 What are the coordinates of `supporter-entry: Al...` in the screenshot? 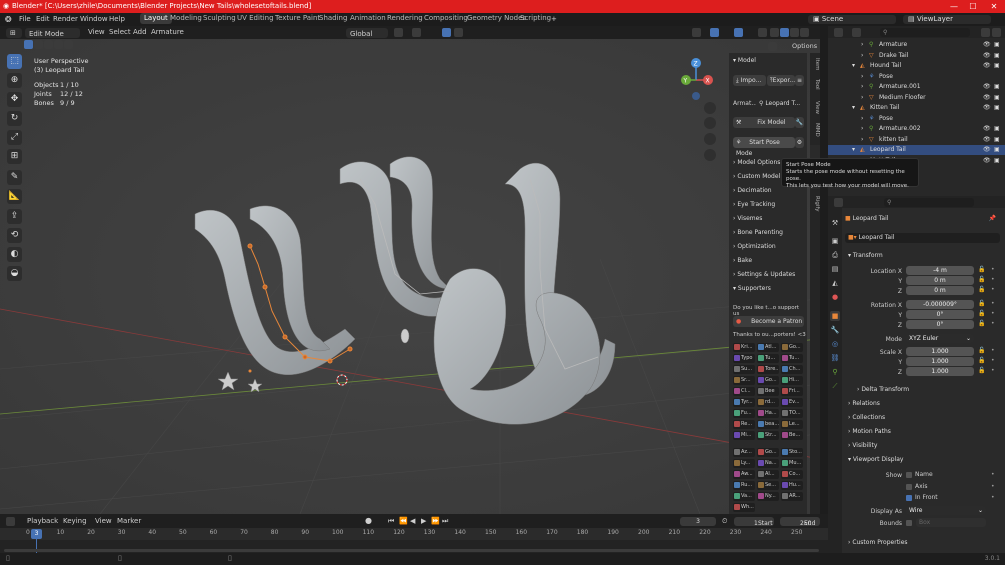 It's located at (768, 474).